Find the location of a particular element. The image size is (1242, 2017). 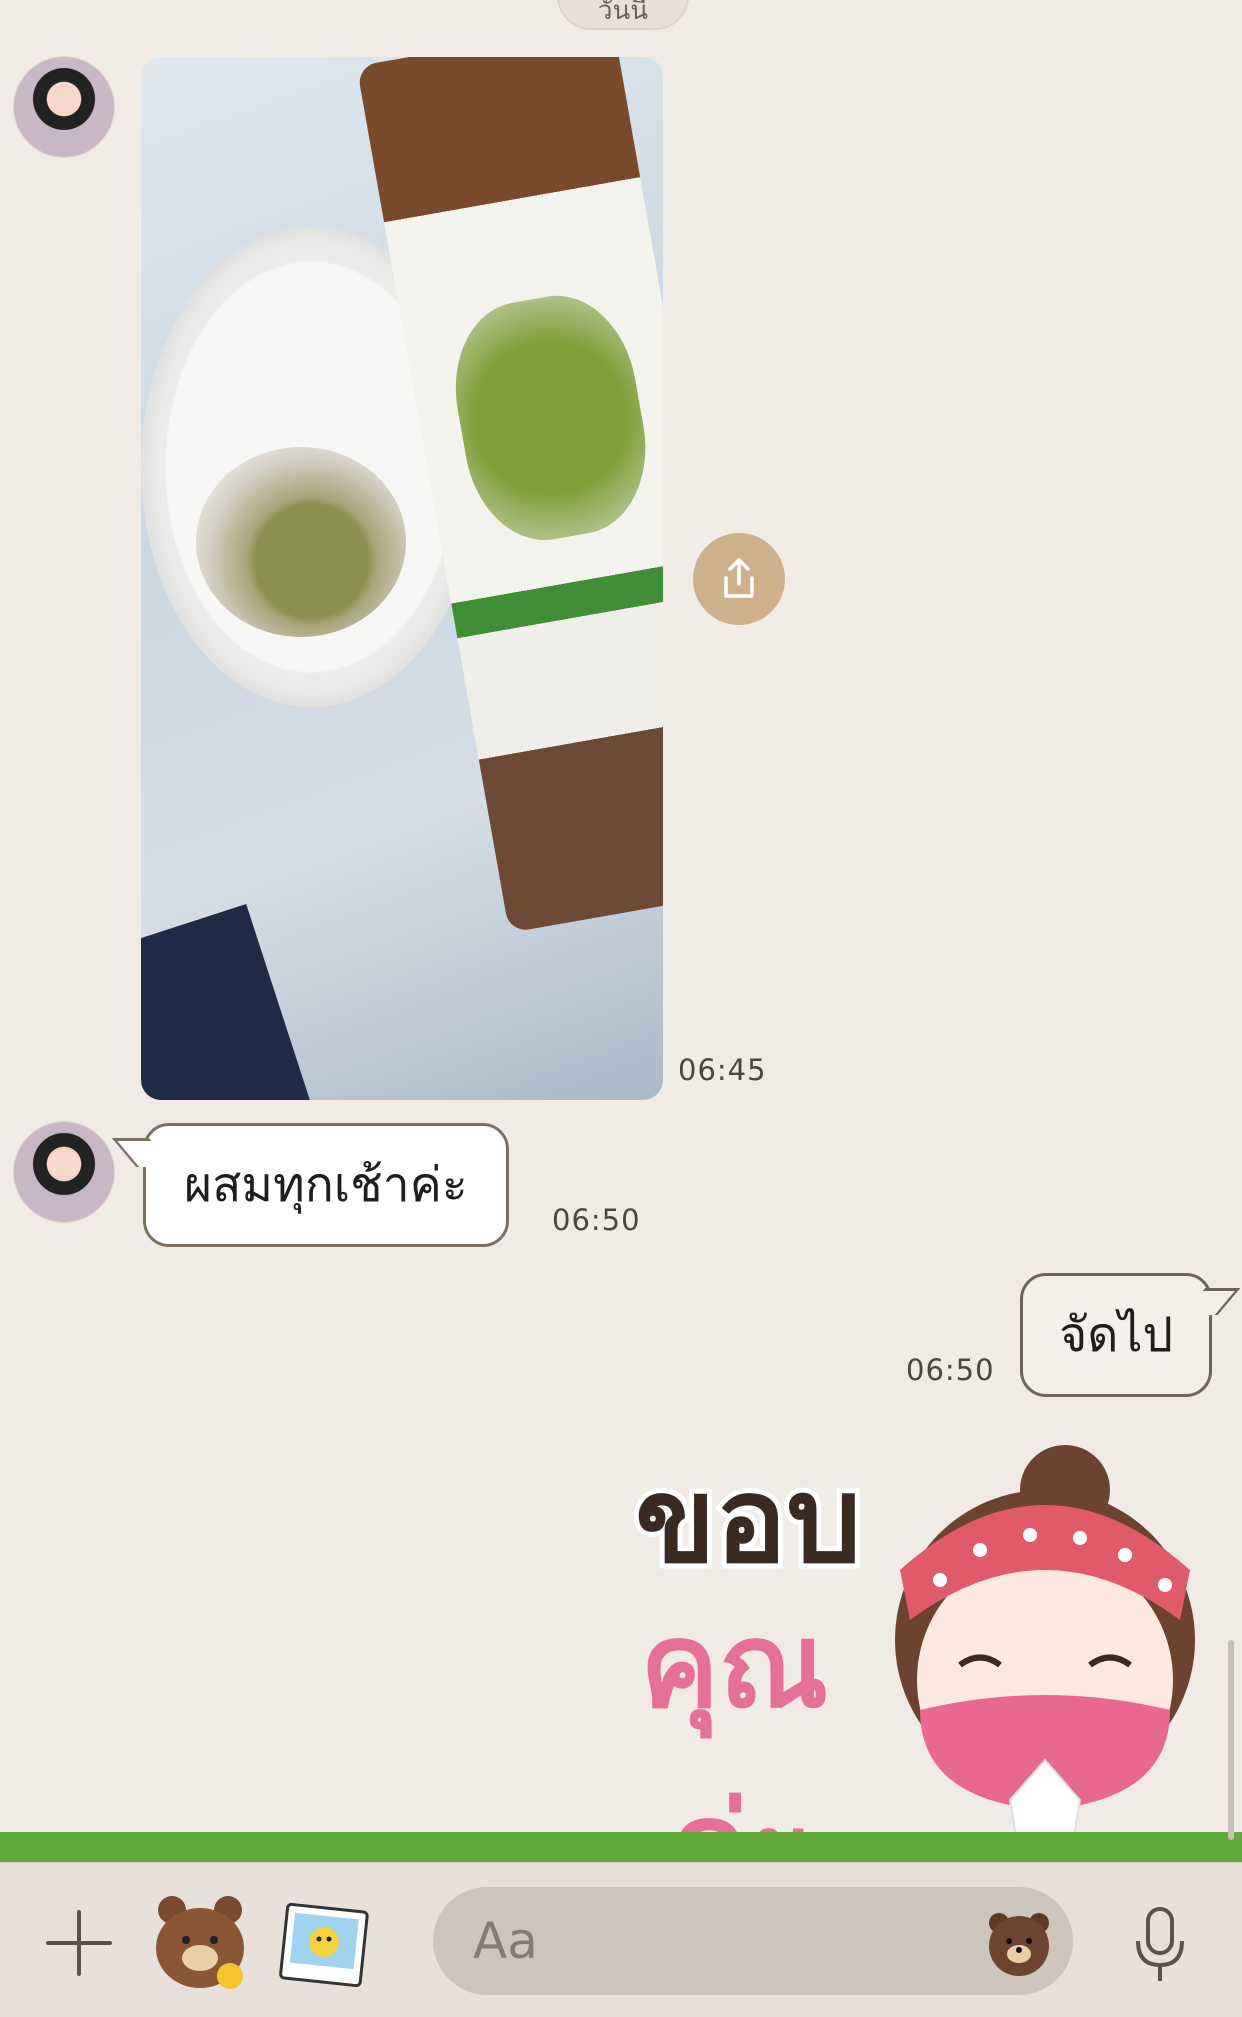

date-label: วันนี้ is located at coordinates (623, 13).